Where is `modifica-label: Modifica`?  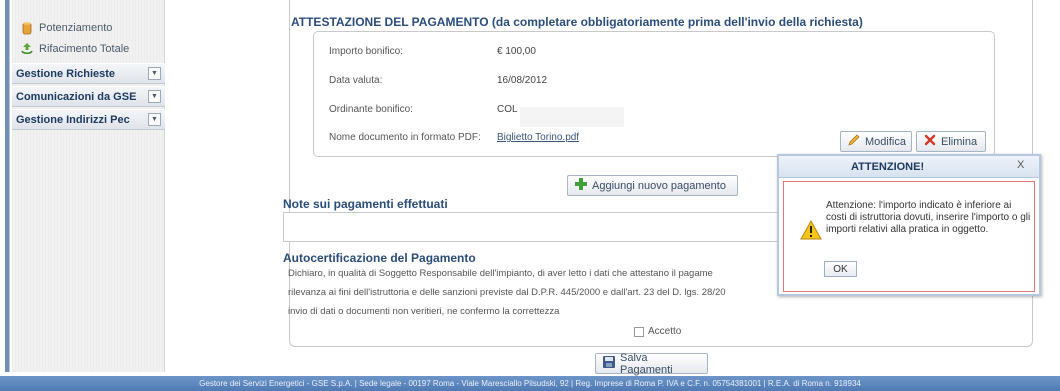
modifica-label: Modifica is located at coordinates (885, 141).